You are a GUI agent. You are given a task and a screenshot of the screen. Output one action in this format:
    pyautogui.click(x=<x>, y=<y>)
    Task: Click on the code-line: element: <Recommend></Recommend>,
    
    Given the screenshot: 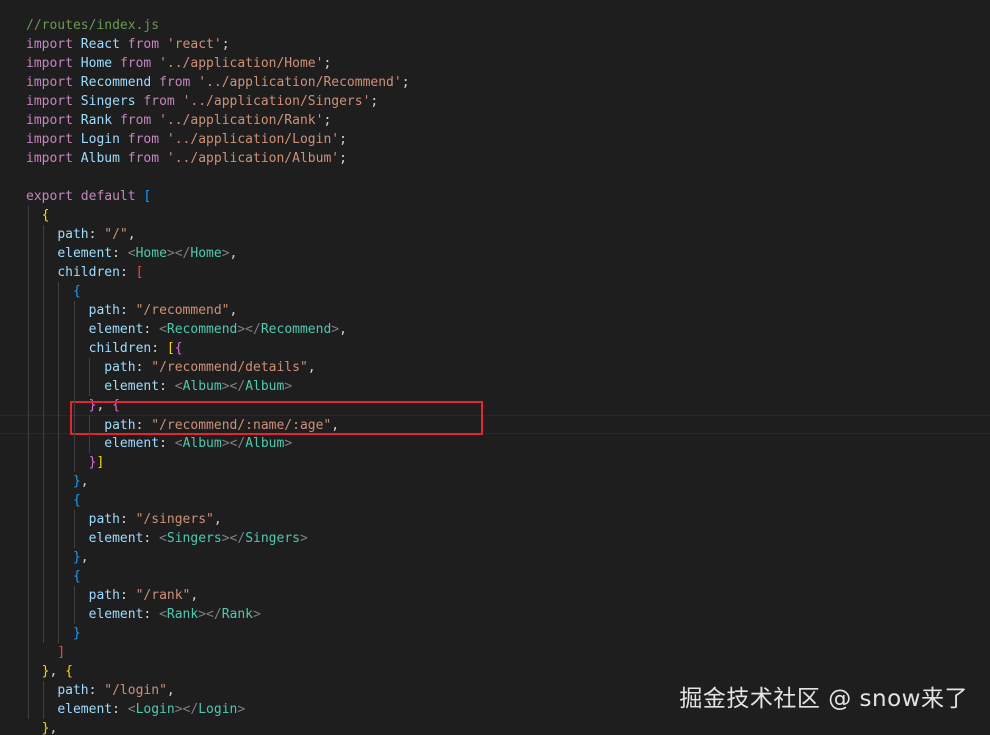 What is the action you would take?
    pyautogui.click(x=495, y=329)
    